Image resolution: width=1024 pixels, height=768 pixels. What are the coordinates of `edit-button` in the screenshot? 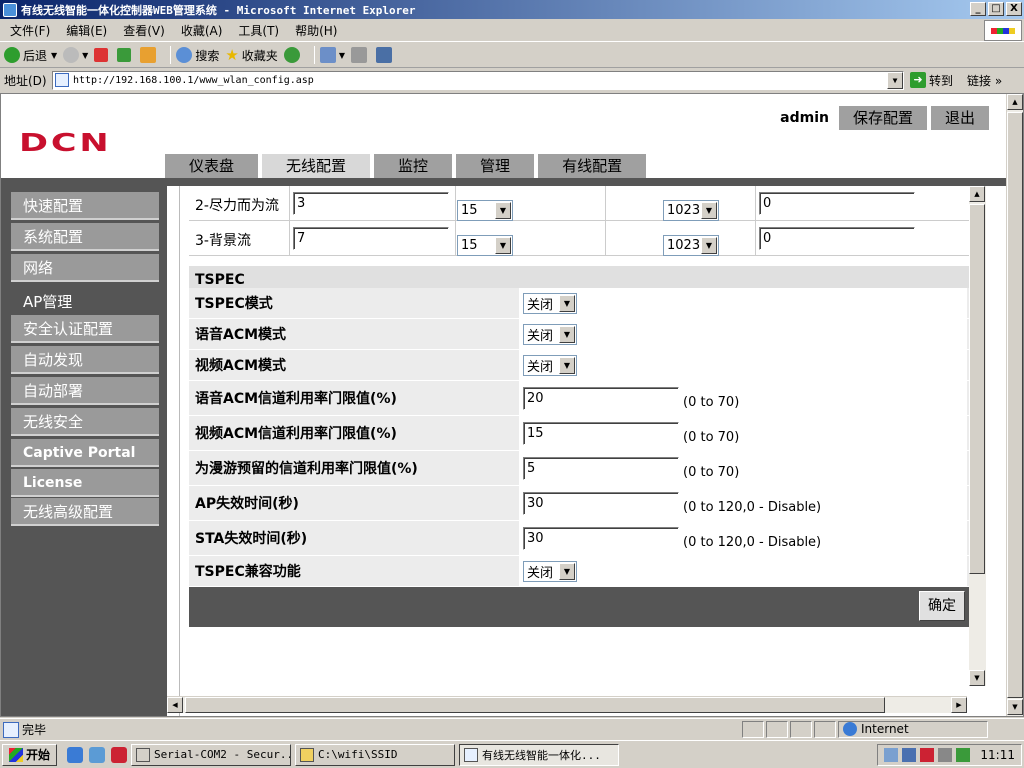 It's located at (385, 55).